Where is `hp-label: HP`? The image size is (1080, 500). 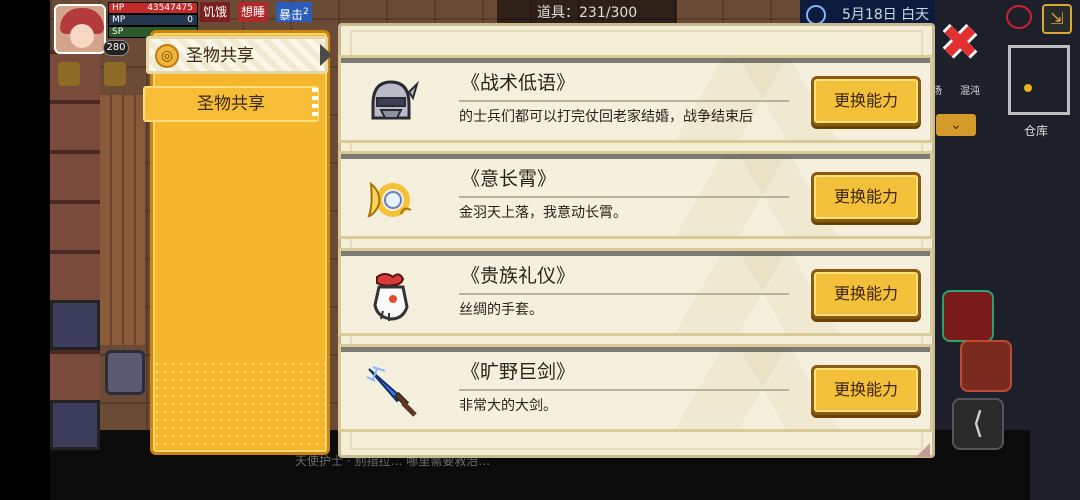
hp-label: HP is located at coordinates (118, 8).